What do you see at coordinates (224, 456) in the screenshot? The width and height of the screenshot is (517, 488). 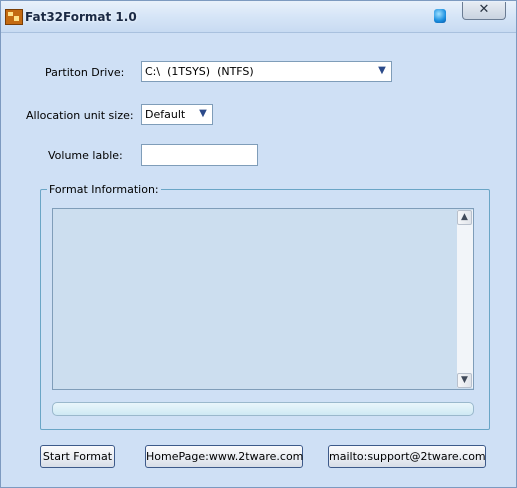 I see `homepage-link-button: HomePage:www.2tware.com` at bounding box center [224, 456].